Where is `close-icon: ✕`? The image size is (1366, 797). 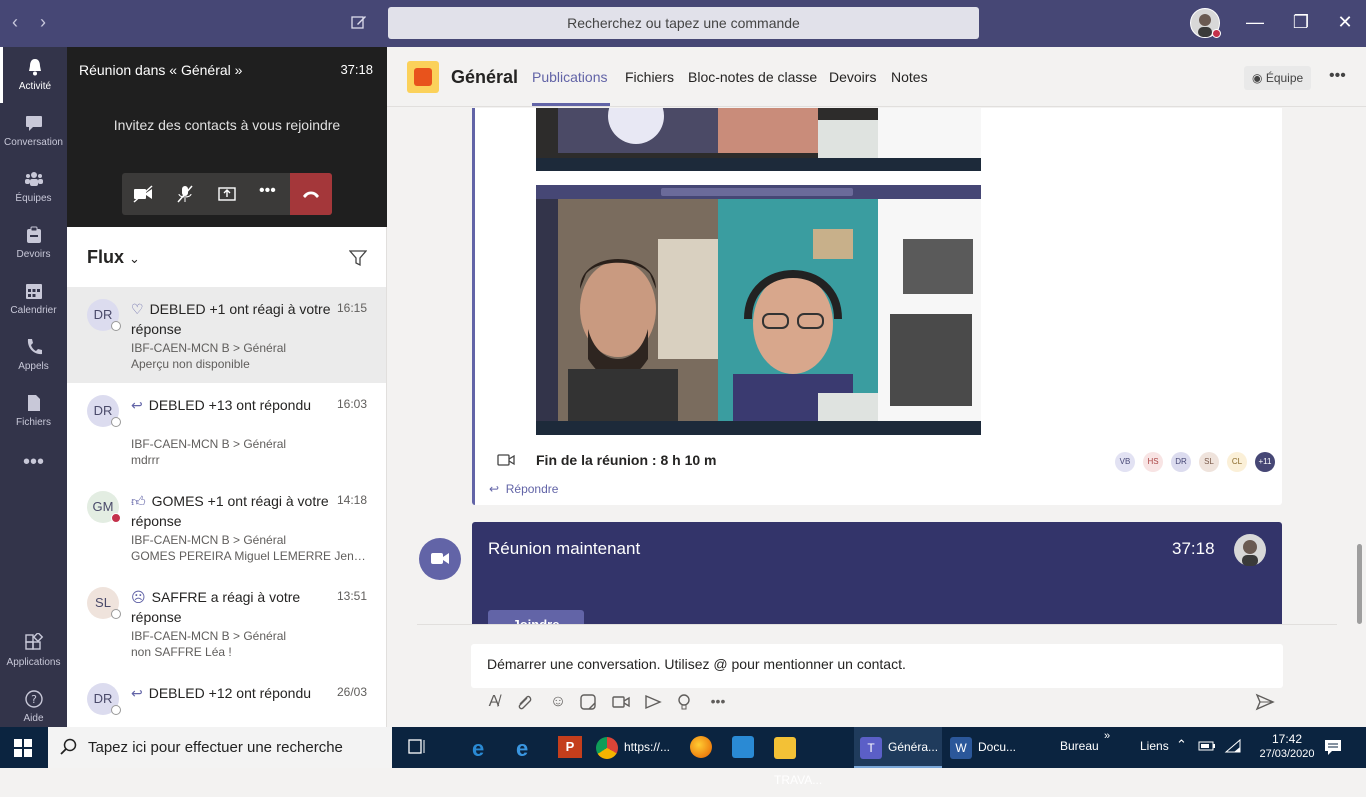 close-icon: ✕ is located at coordinates (1345, 22).